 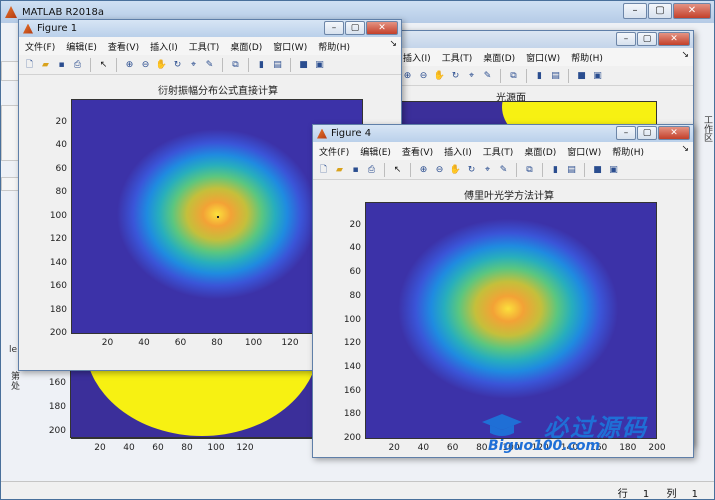 What do you see at coordinates (671, 494) in the screenshot?
I see `status-col-label: 列` at bounding box center [671, 494].